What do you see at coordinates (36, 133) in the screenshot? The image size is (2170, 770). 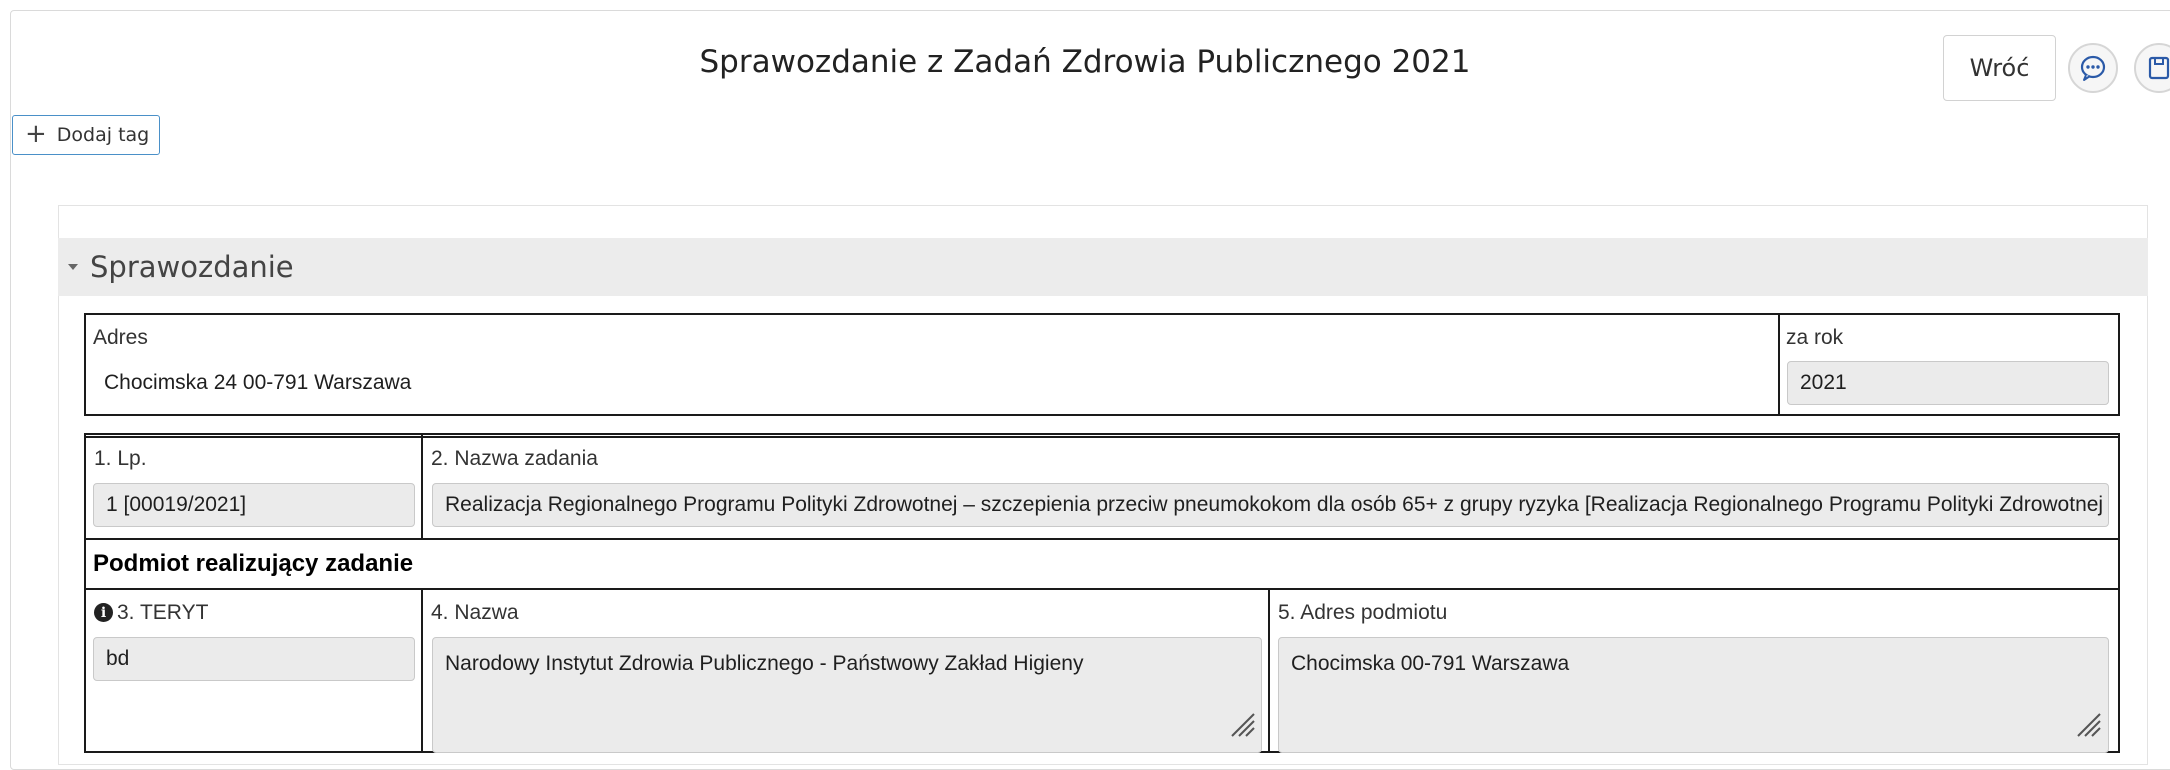 I see `plus-icon: +` at bounding box center [36, 133].